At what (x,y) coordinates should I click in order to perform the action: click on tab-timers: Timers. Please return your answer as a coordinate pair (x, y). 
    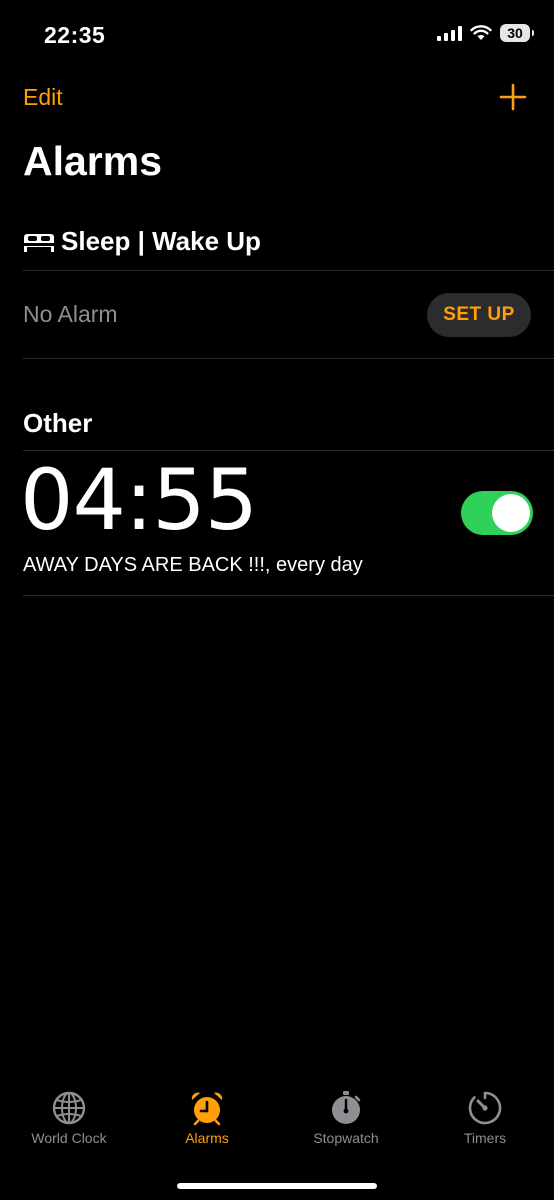
    Looking at the image, I should click on (485, 1118).